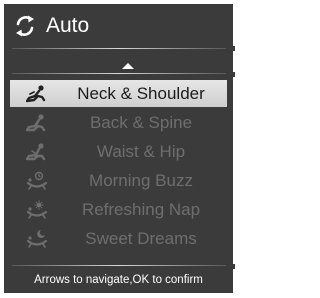 The width and height of the screenshot is (320, 298). Describe the element at coordinates (141, 93) in the screenshot. I see `item-label: Neck & Shoulder` at that location.